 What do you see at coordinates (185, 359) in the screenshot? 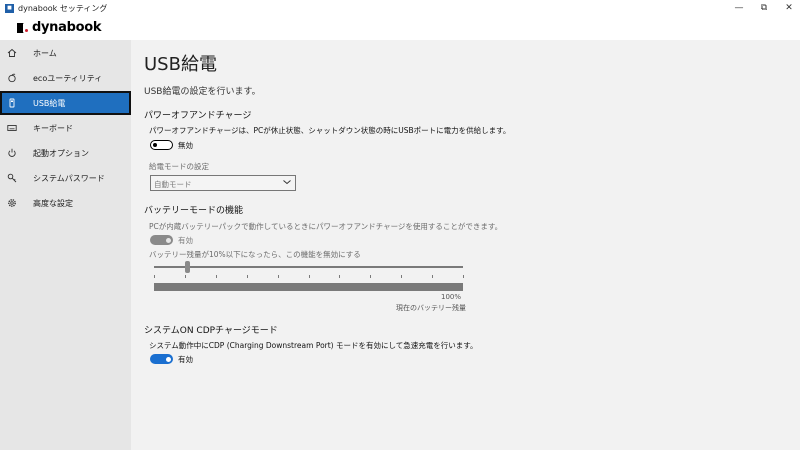
I see `cdp-mode-toggle-label: 有効` at bounding box center [185, 359].